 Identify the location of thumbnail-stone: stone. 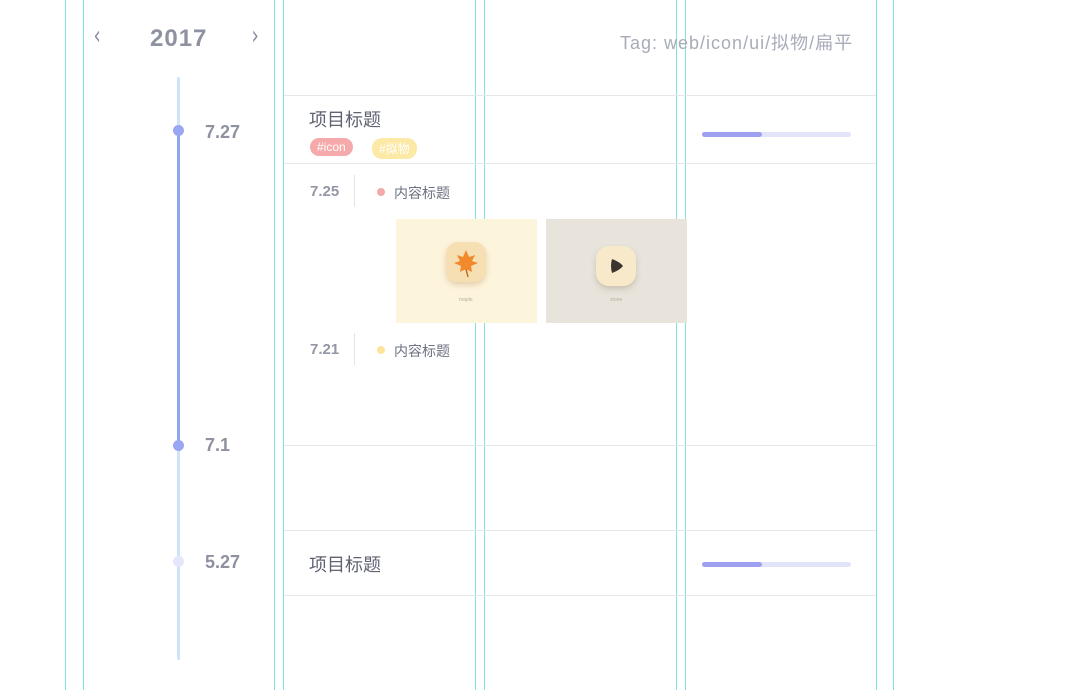
(616, 271).